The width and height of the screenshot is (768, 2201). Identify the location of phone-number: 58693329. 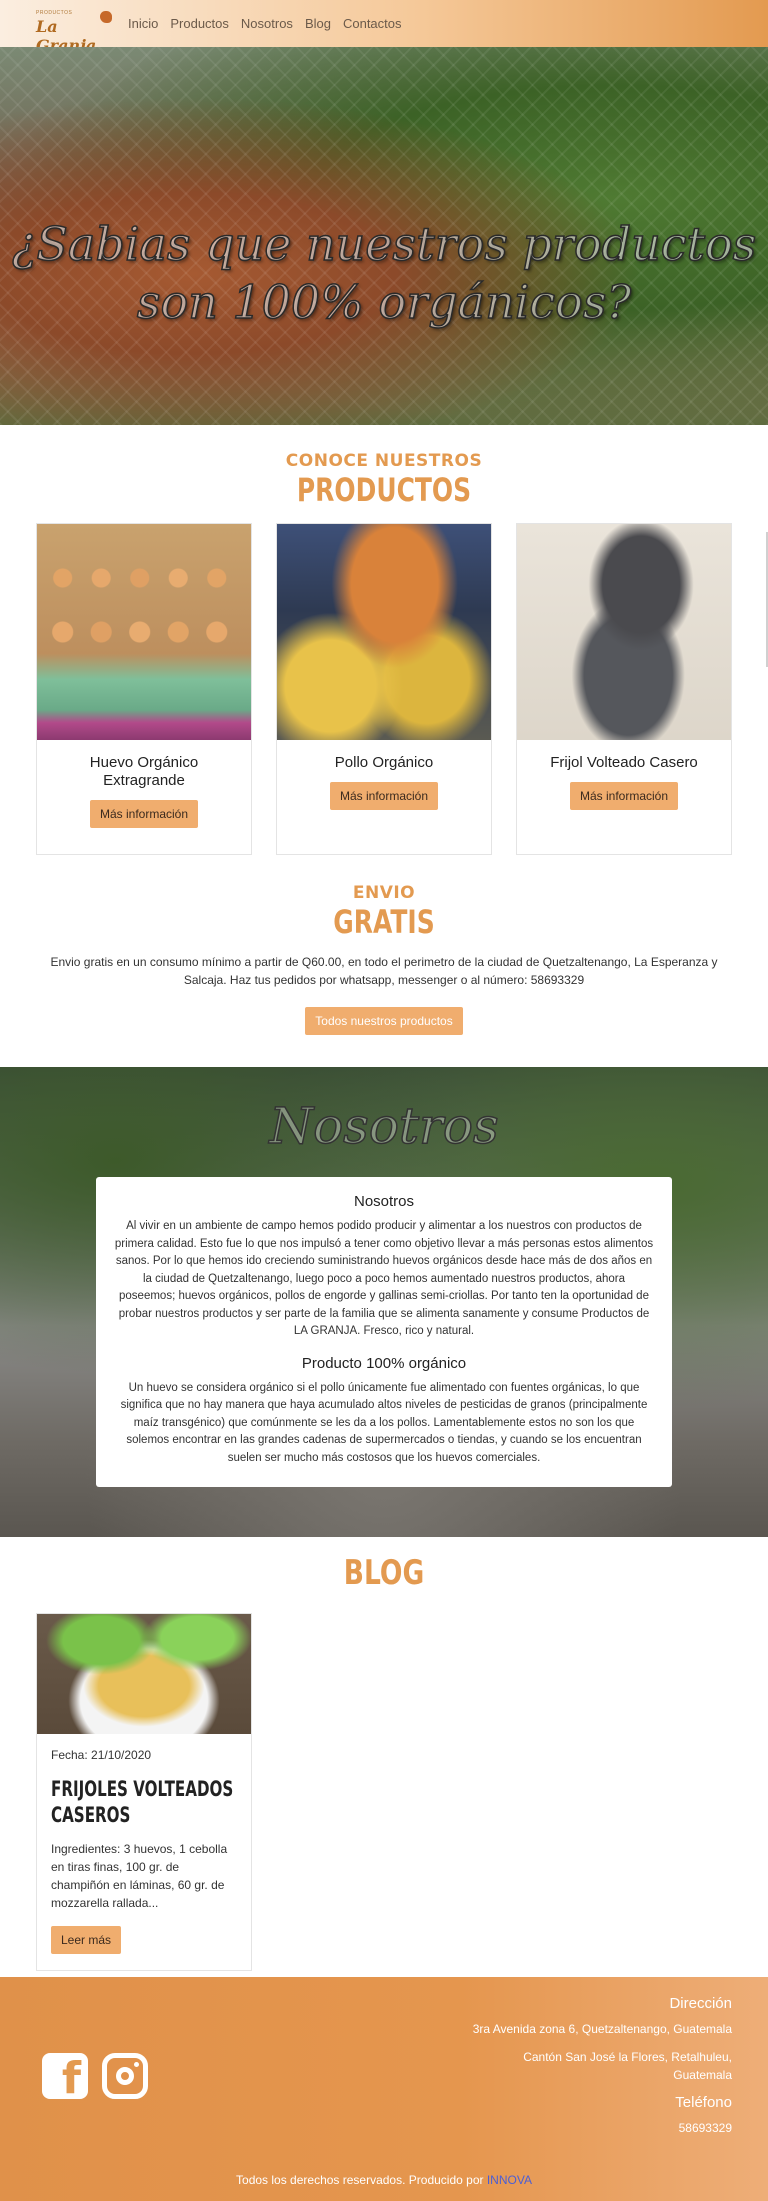
(705, 2128).